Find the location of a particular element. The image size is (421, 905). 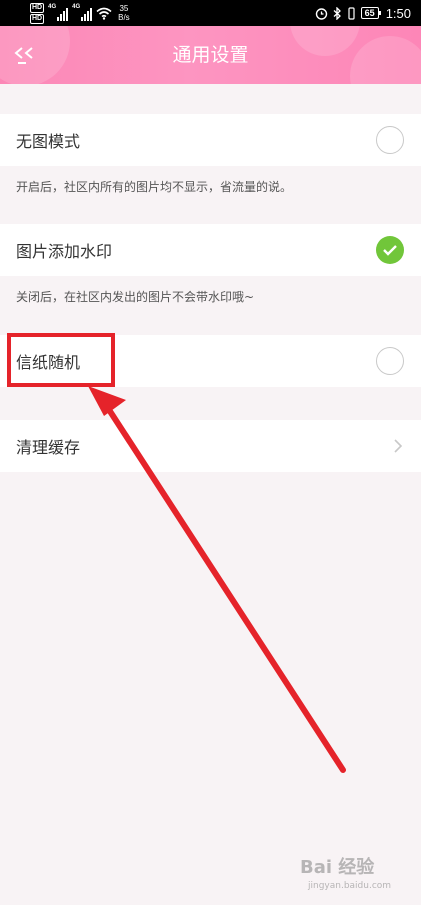

status-left: HD HD 4G 4G 35 B/s is located at coordinates (80, 13).